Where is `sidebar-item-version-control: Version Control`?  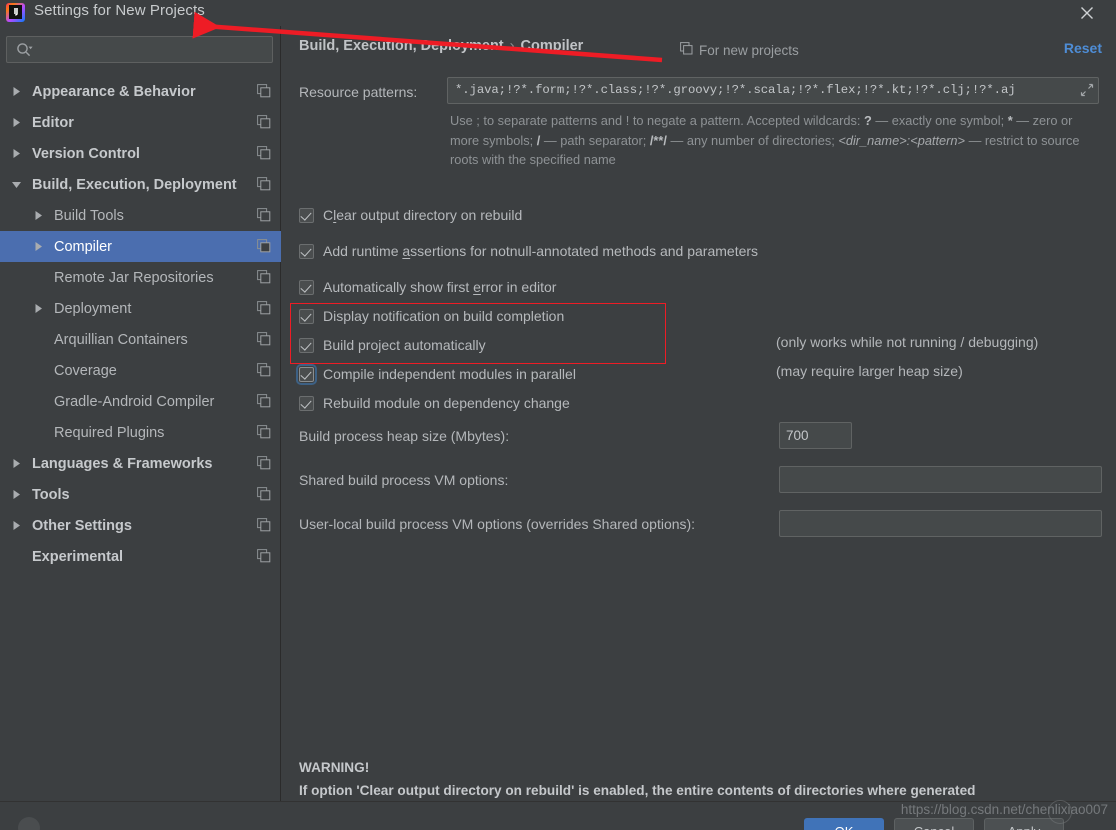 sidebar-item-version-control: Version Control is located at coordinates (140, 153).